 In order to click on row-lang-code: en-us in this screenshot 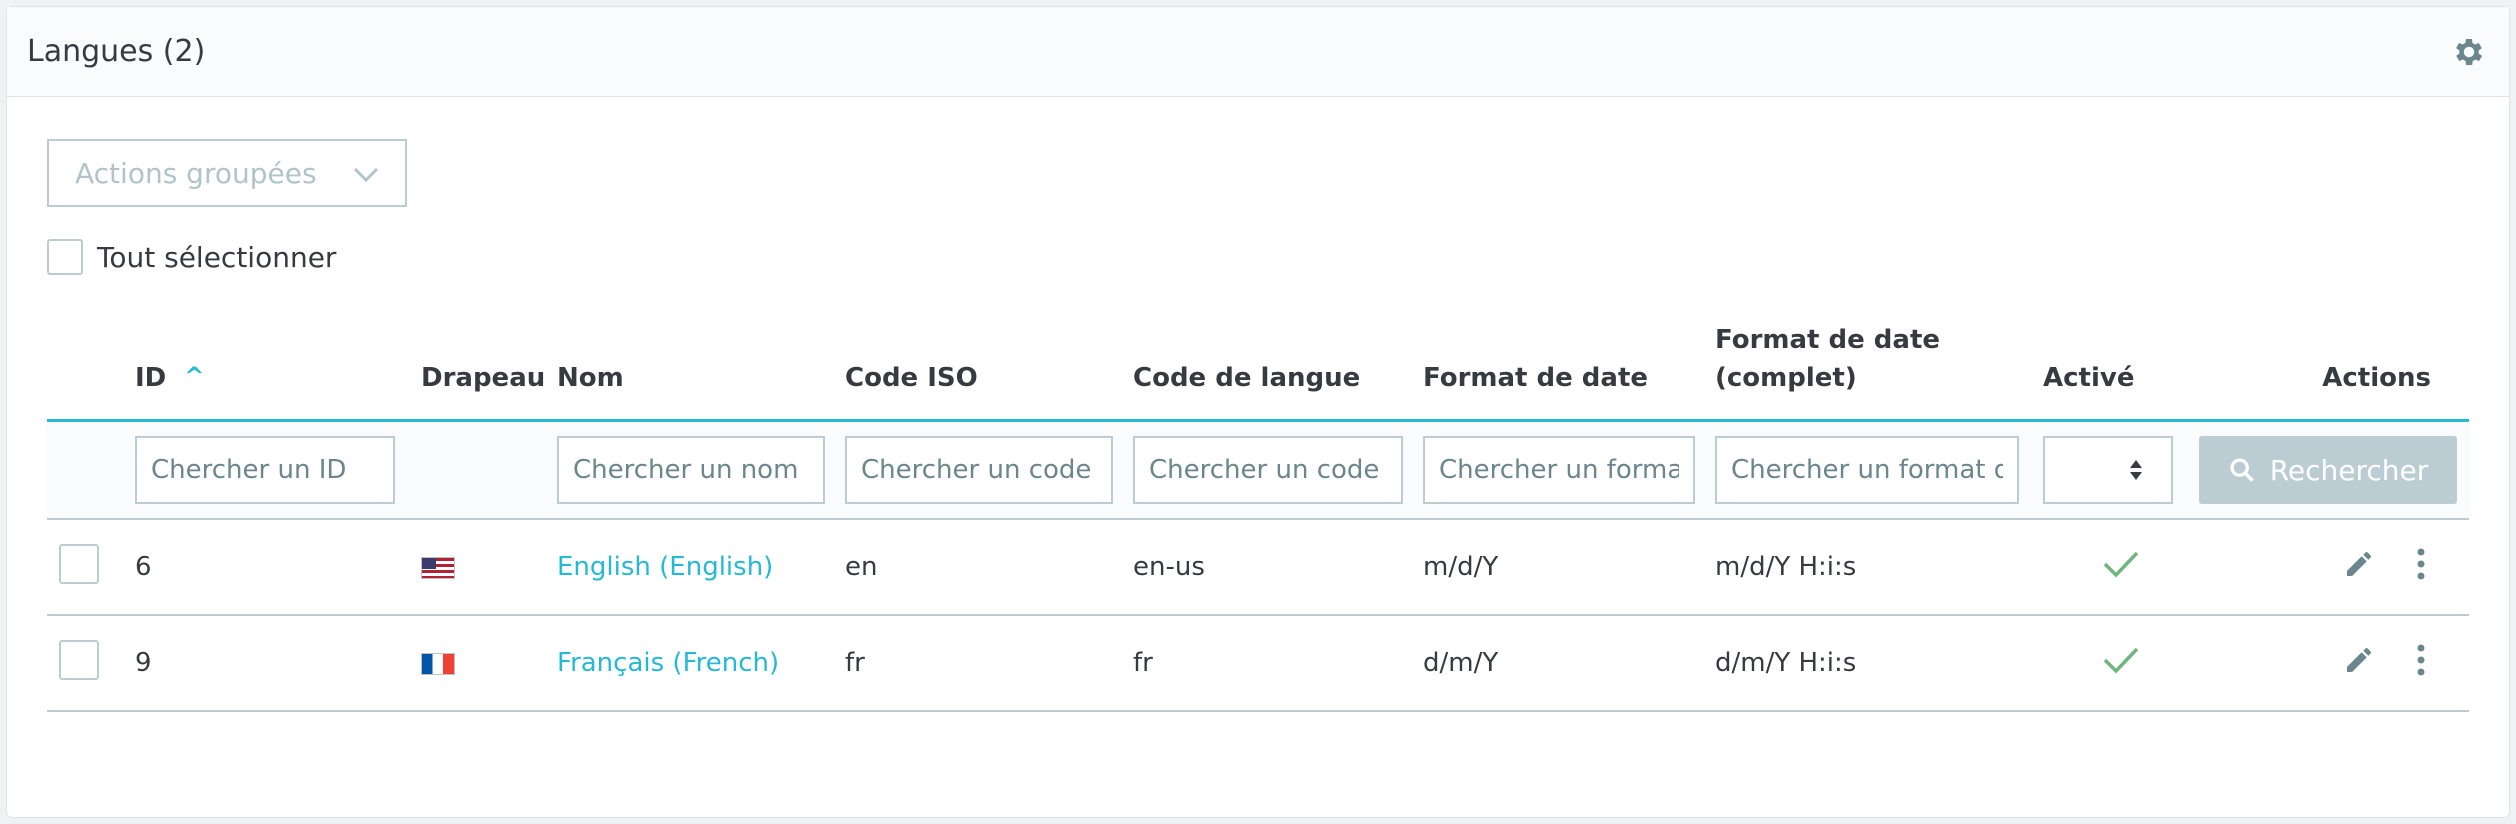, I will do `click(1278, 567)`.